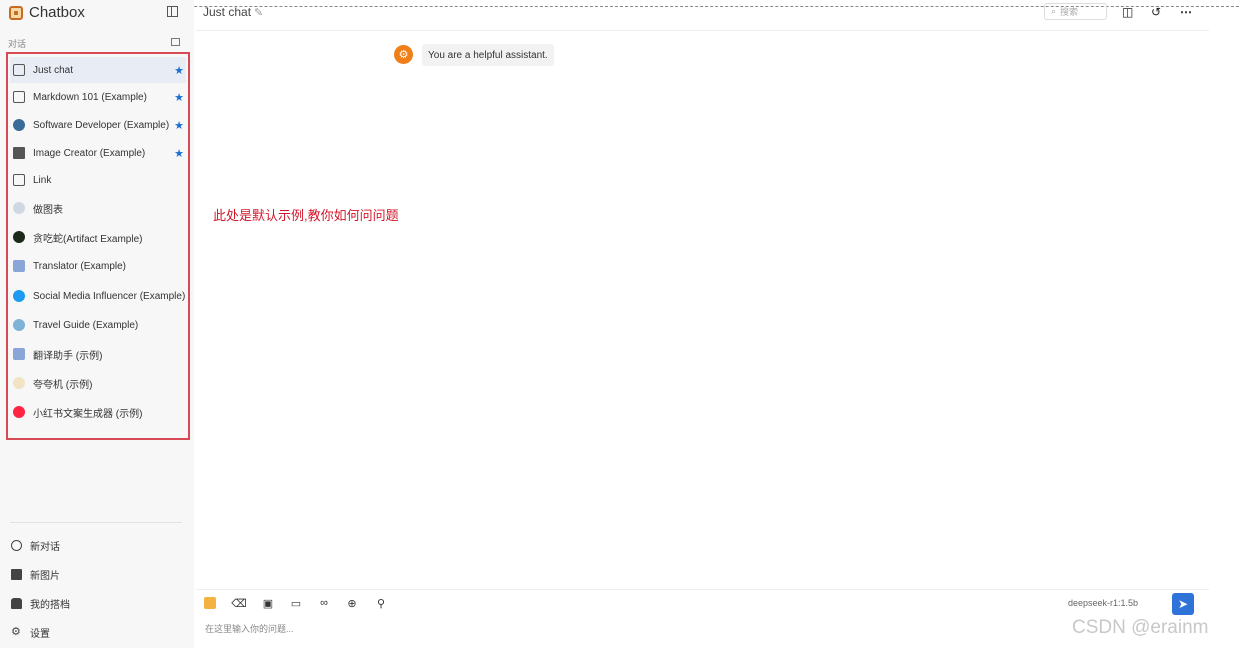 Image resolution: width=1239 pixels, height=648 pixels. Describe the element at coordinates (101, 125) in the screenshot. I see `session-label: Software Developer (Example)` at that location.